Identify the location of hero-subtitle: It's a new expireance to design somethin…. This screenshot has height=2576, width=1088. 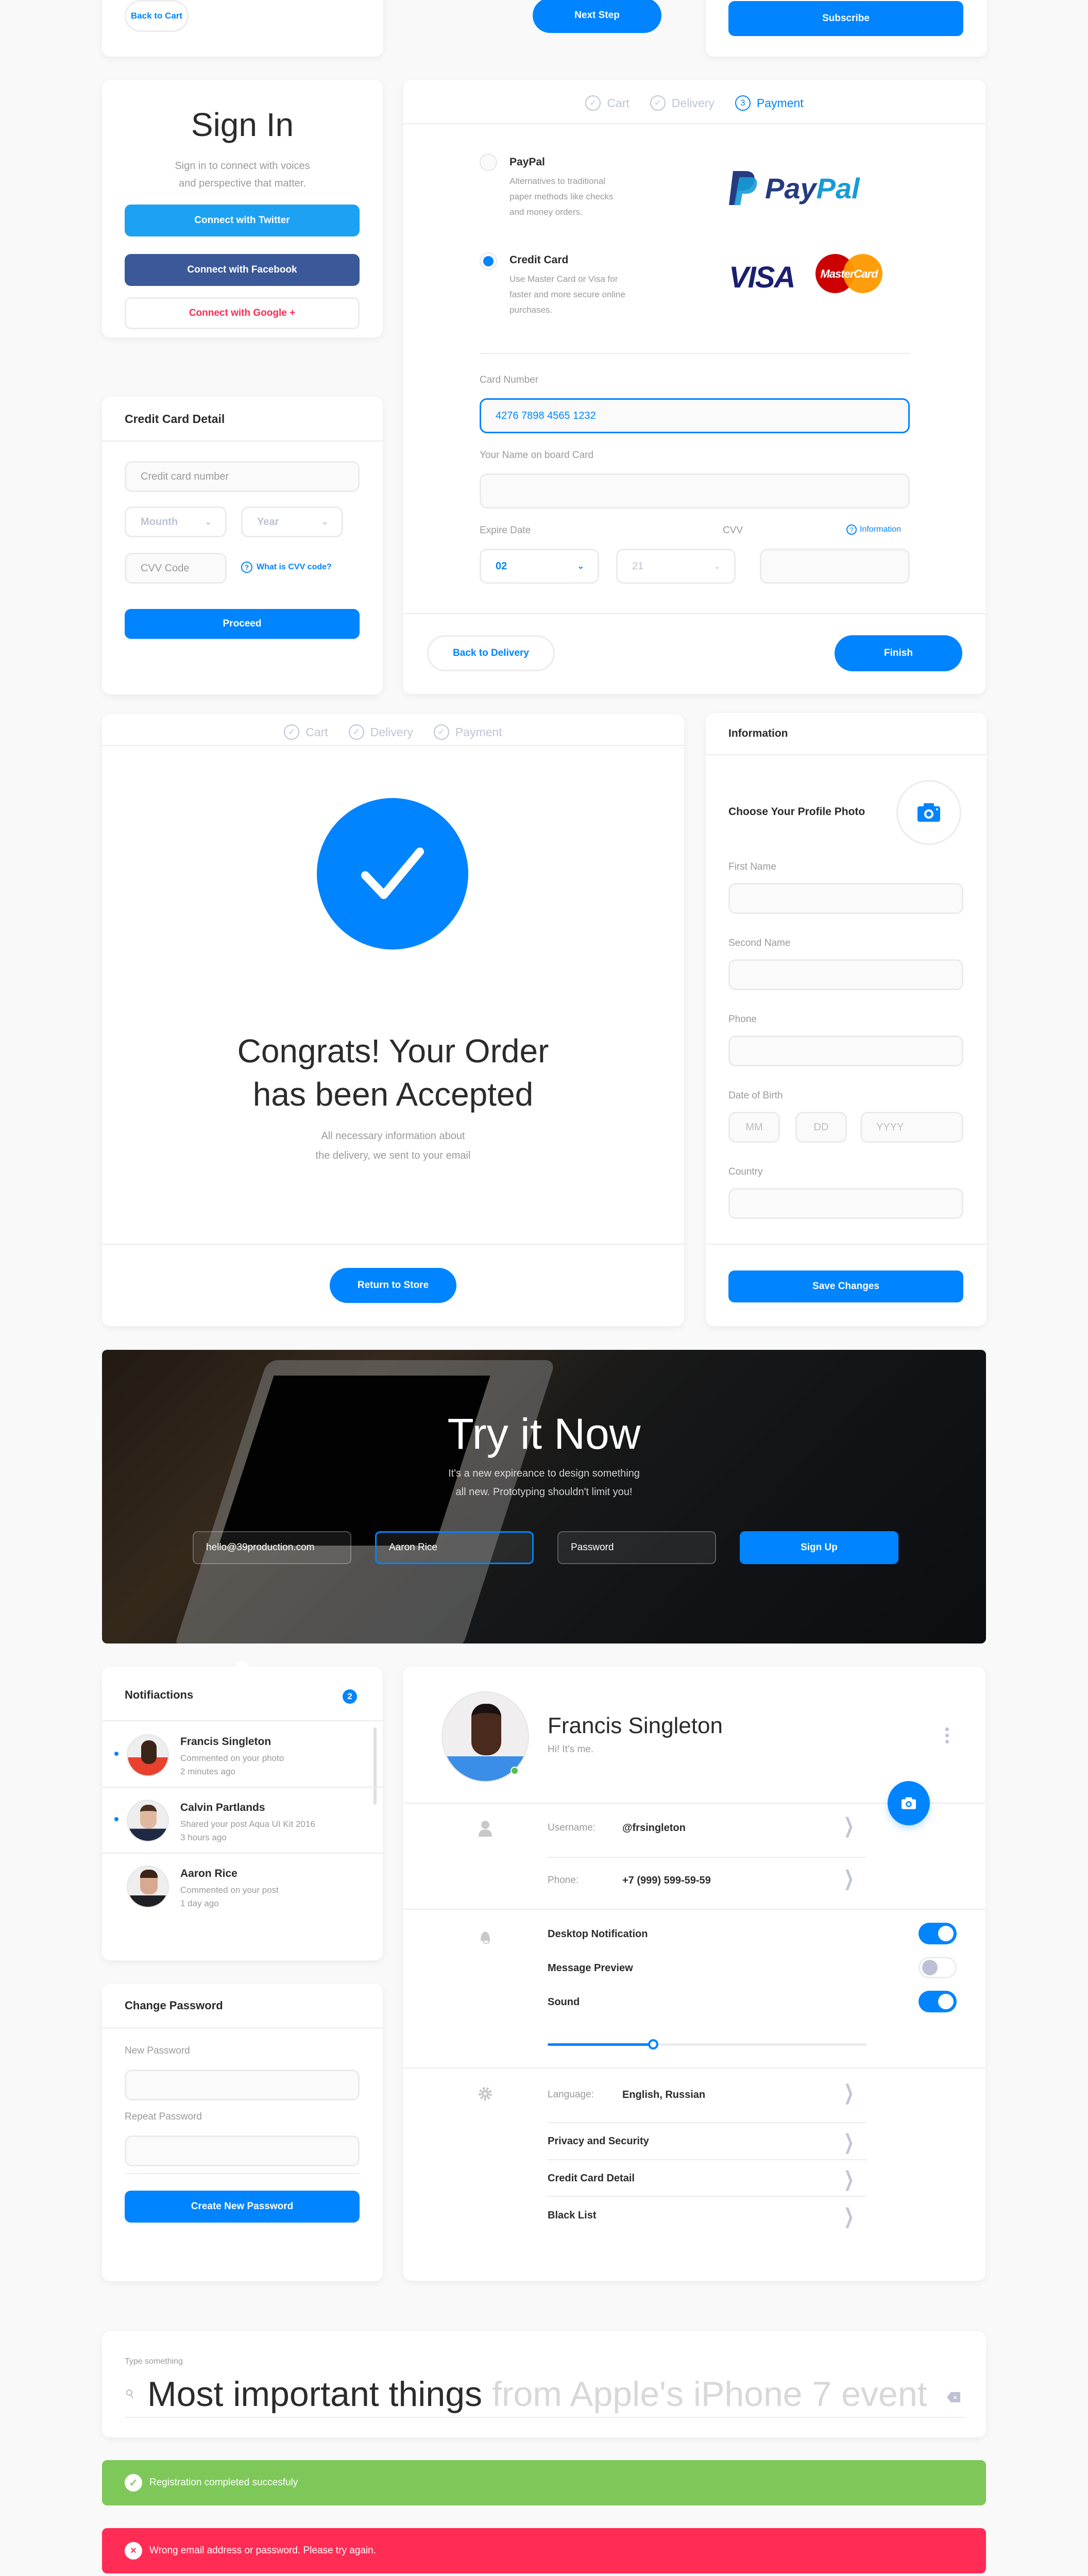
(544, 1483).